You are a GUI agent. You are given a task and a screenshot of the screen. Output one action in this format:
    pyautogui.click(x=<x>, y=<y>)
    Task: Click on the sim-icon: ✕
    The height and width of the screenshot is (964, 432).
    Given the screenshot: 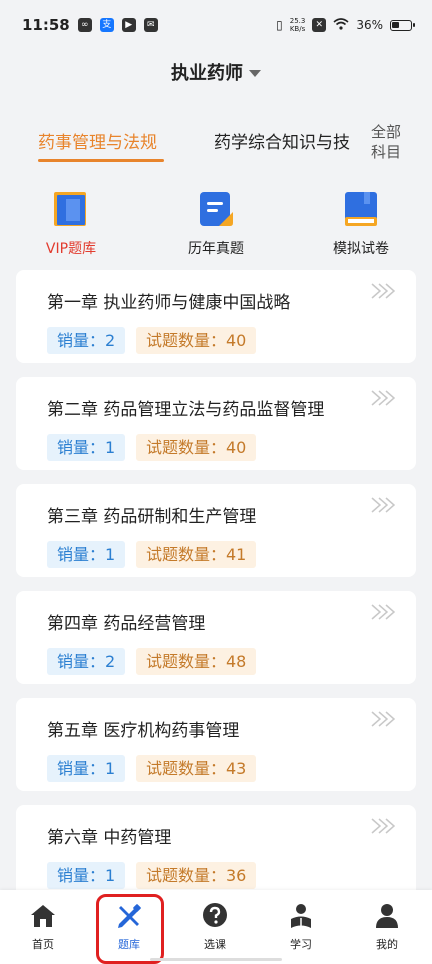 What is the action you would take?
    pyautogui.click(x=319, y=25)
    